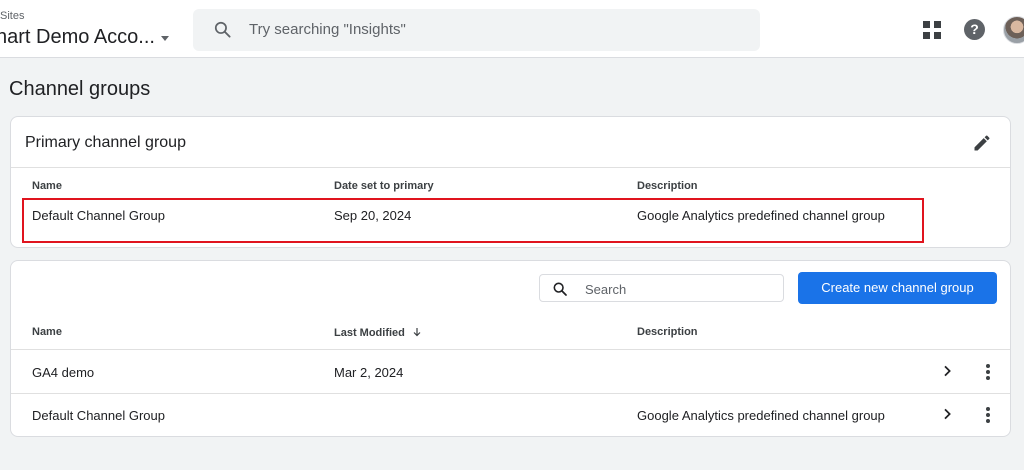 The height and width of the screenshot is (470, 1024). Describe the element at coordinates (80, 89) in the screenshot. I see `page-title: Channel groups` at that location.